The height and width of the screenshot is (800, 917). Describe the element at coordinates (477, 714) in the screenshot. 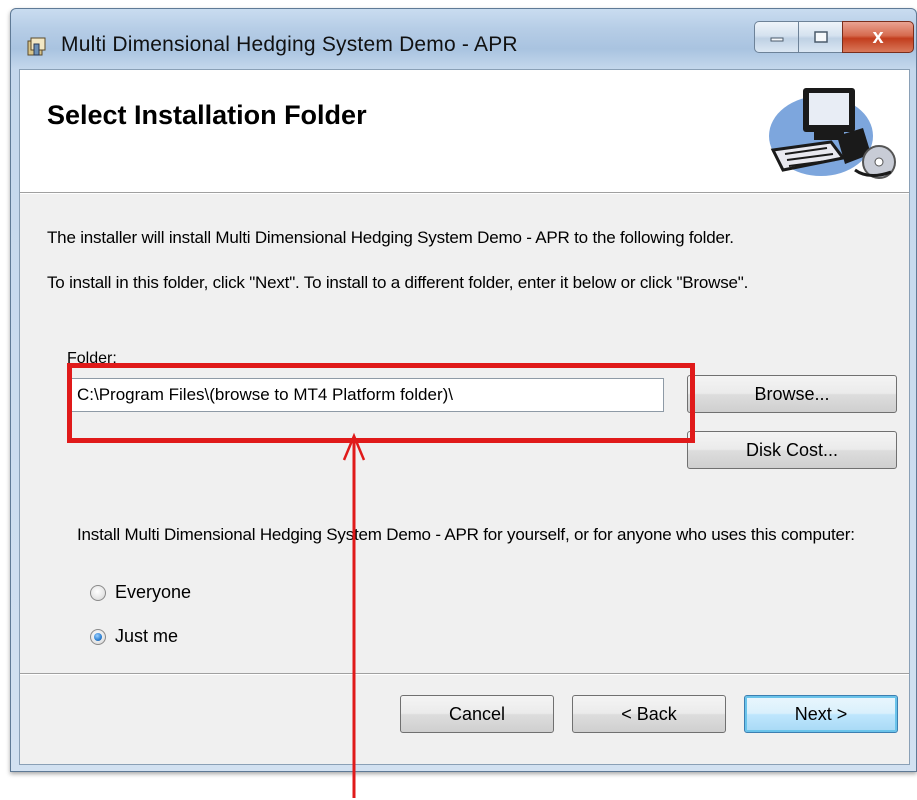

I see `cancel-button: Cancel` at that location.